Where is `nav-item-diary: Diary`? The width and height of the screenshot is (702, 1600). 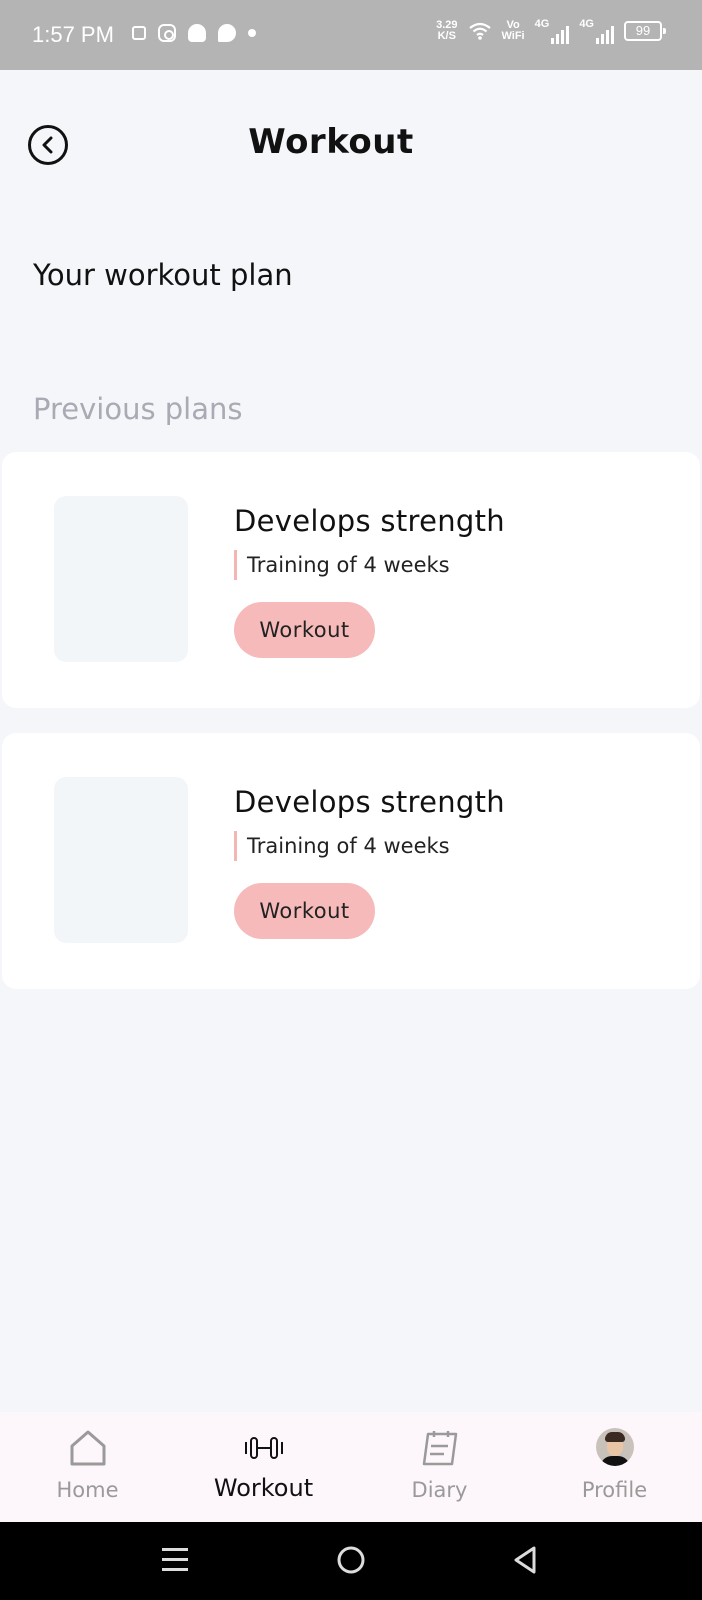 nav-item-diary: Diary is located at coordinates (439, 1467).